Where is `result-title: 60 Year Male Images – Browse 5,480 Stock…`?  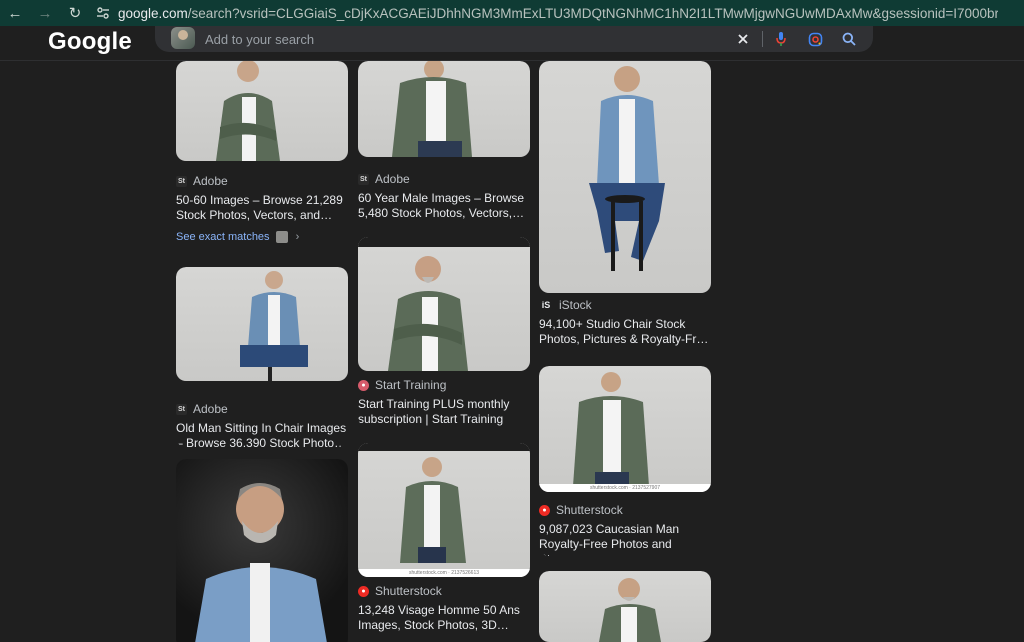
result-title: 60 Year Male Images – Browse 5,480 Stock… is located at coordinates (444, 206).